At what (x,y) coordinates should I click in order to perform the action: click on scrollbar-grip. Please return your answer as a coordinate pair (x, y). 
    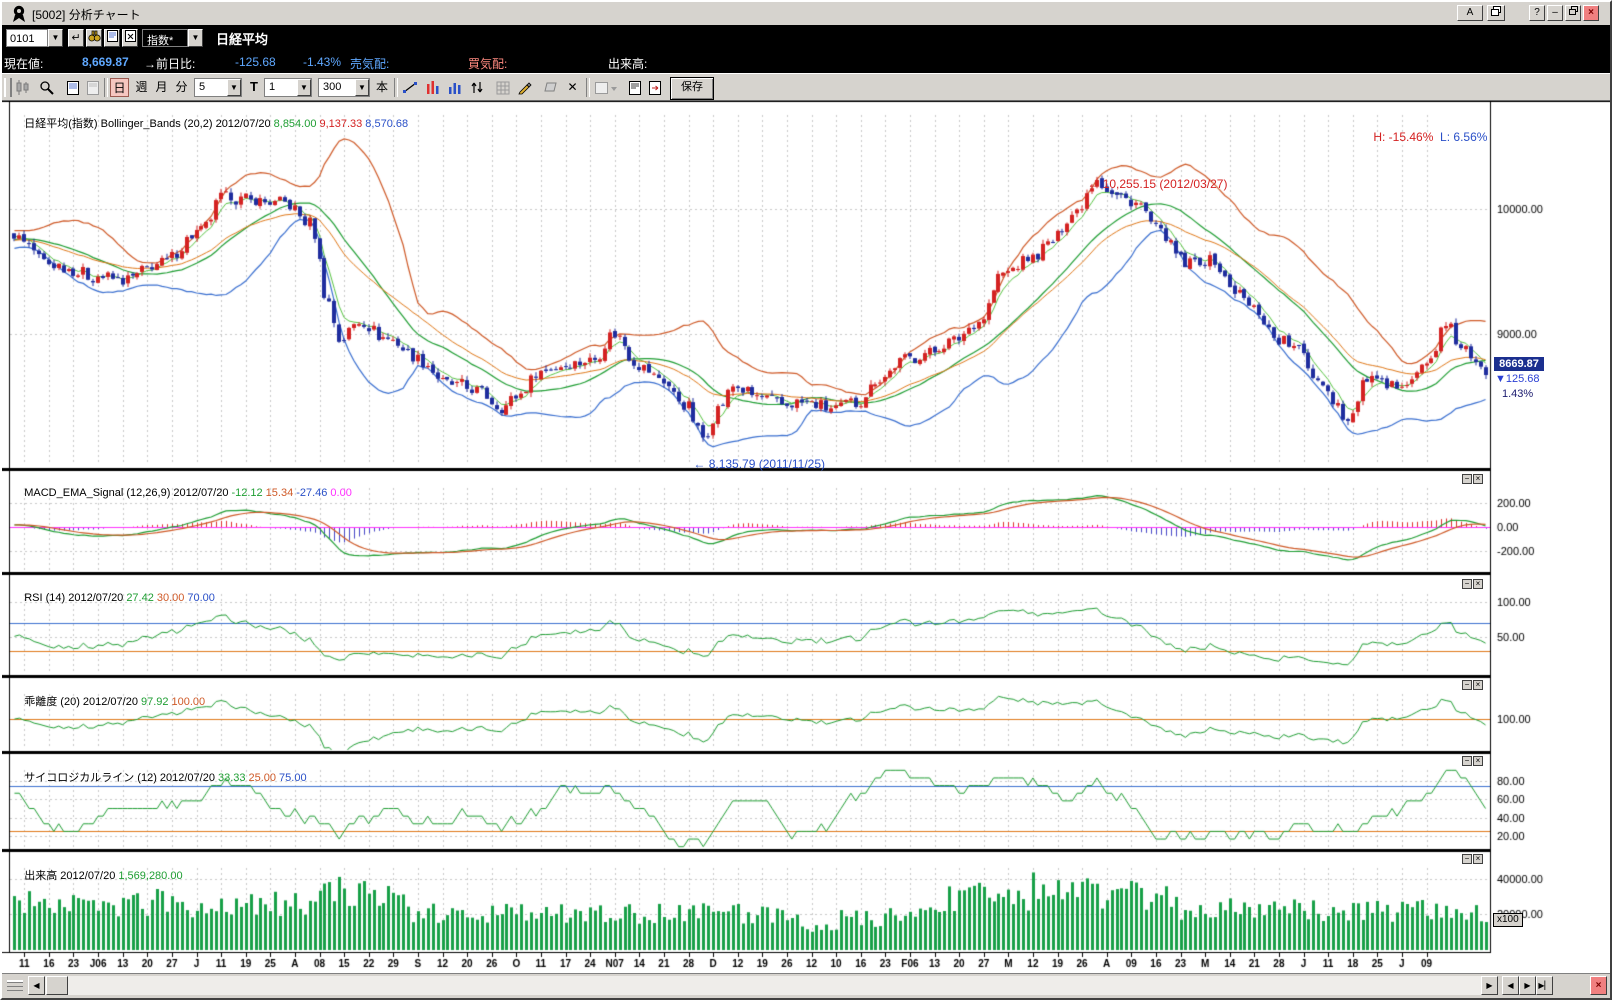
    Looking at the image, I should click on (15, 986).